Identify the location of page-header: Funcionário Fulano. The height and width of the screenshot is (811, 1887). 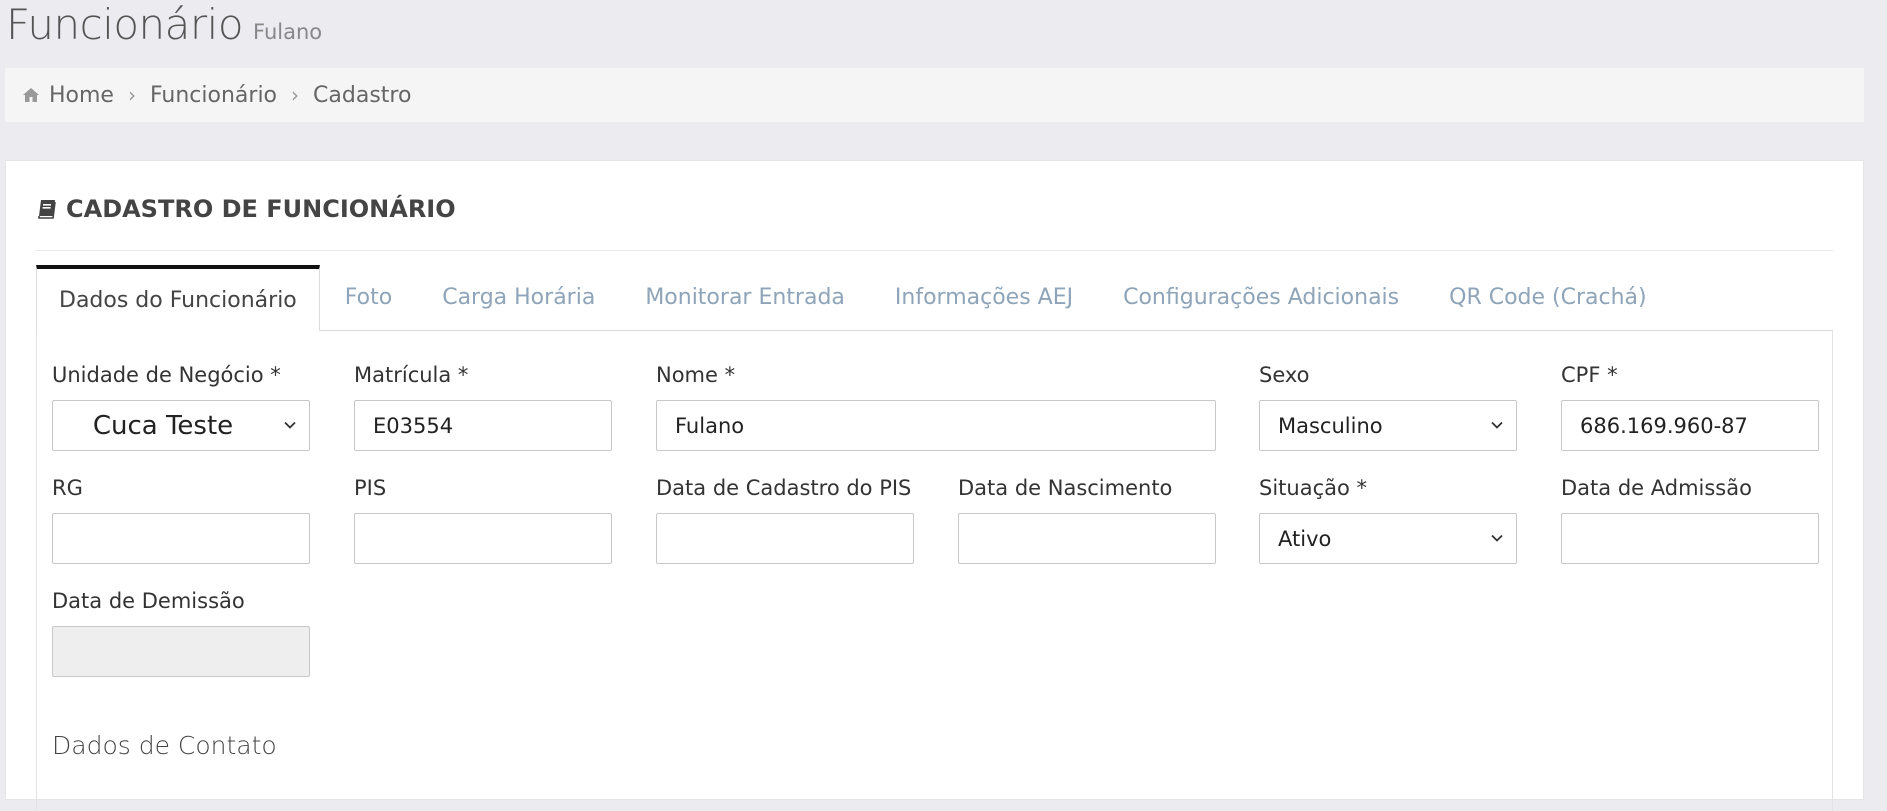
(164, 31).